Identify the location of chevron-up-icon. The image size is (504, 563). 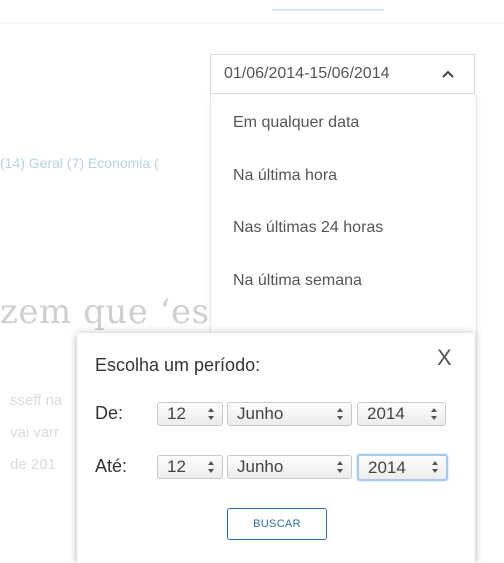
(448, 74).